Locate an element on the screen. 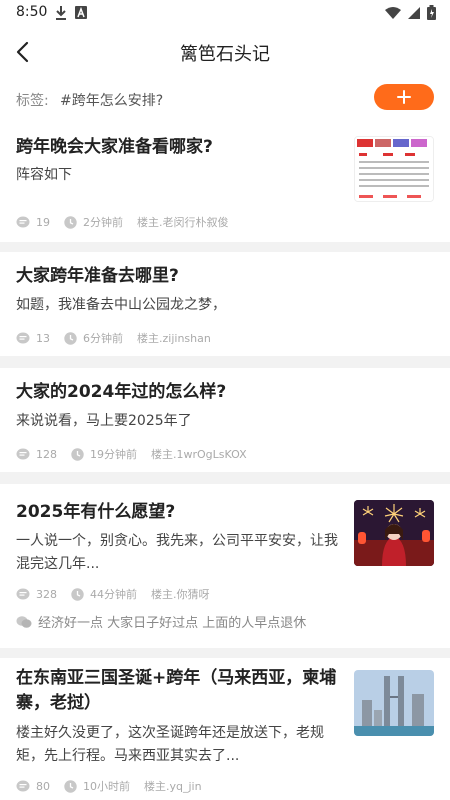 This screenshot has width=450, height=800. post-meta: 128 19分钟前 楼主.1wrOgLsKOX is located at coordinates (138, 454).